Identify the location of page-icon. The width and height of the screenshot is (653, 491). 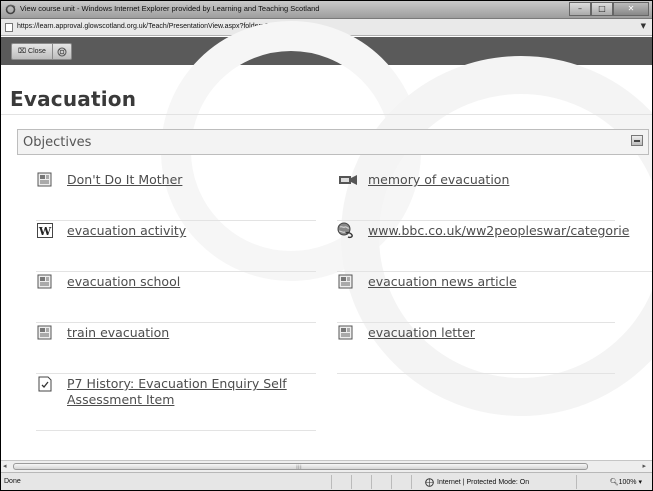
(9, 27).